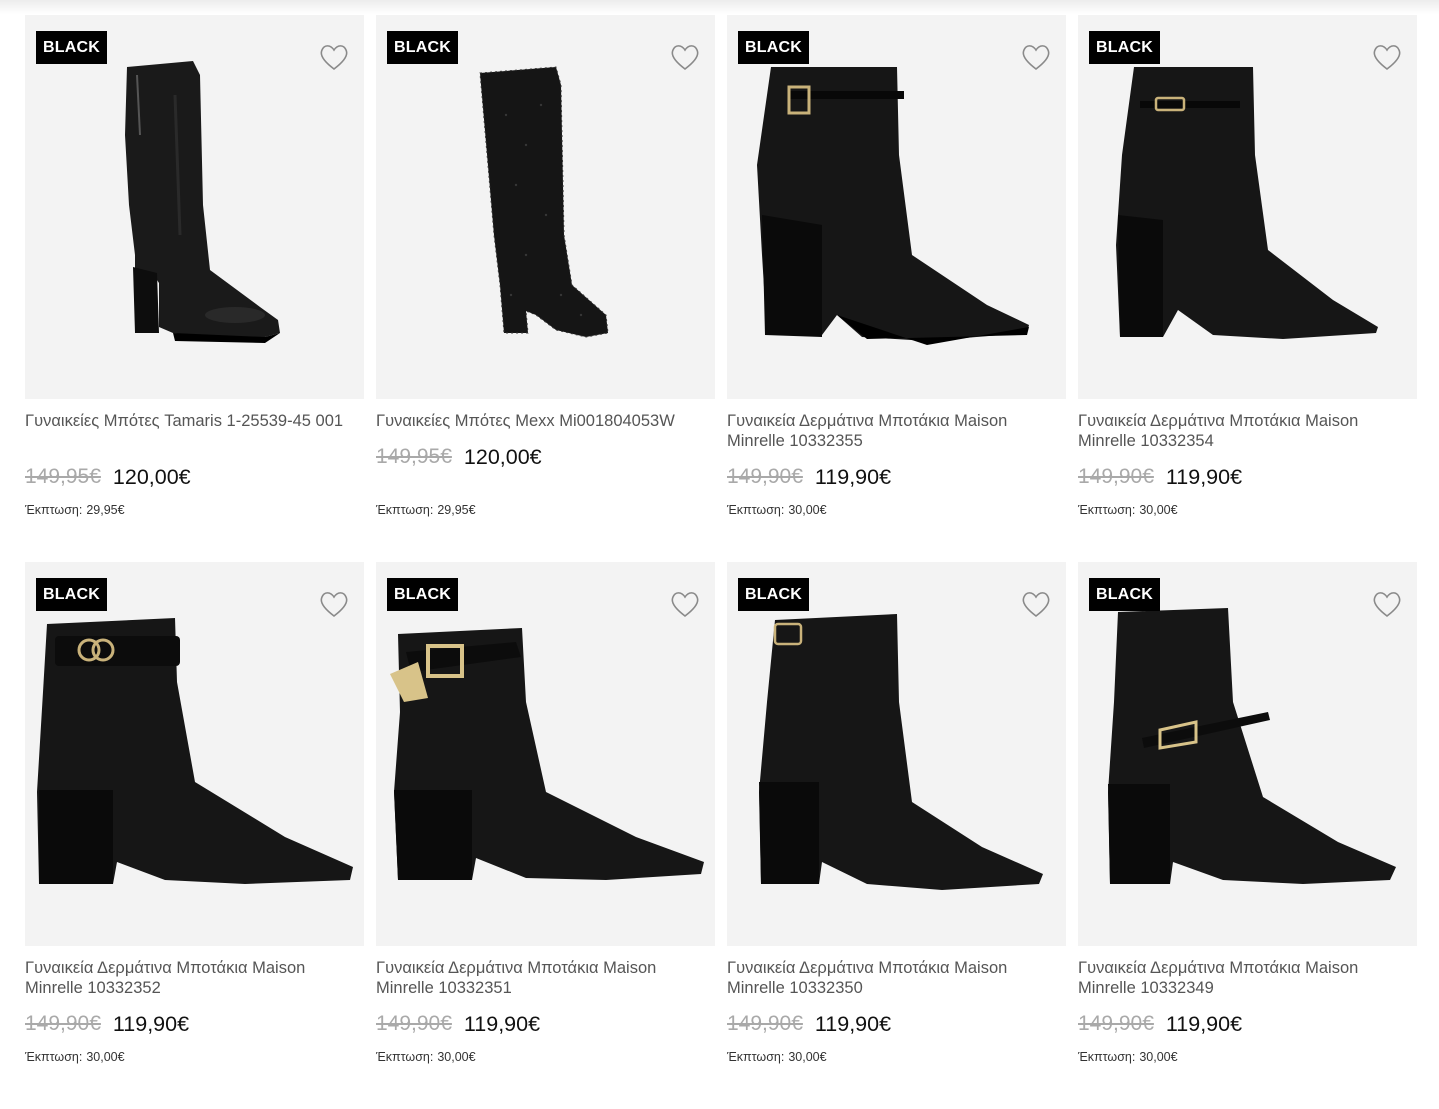 This screenshot has height=1109, width=1439. Describe the element at coordinates (1247, 203) in the screenshot. I see `ankle-boot-chain-image` at that location.